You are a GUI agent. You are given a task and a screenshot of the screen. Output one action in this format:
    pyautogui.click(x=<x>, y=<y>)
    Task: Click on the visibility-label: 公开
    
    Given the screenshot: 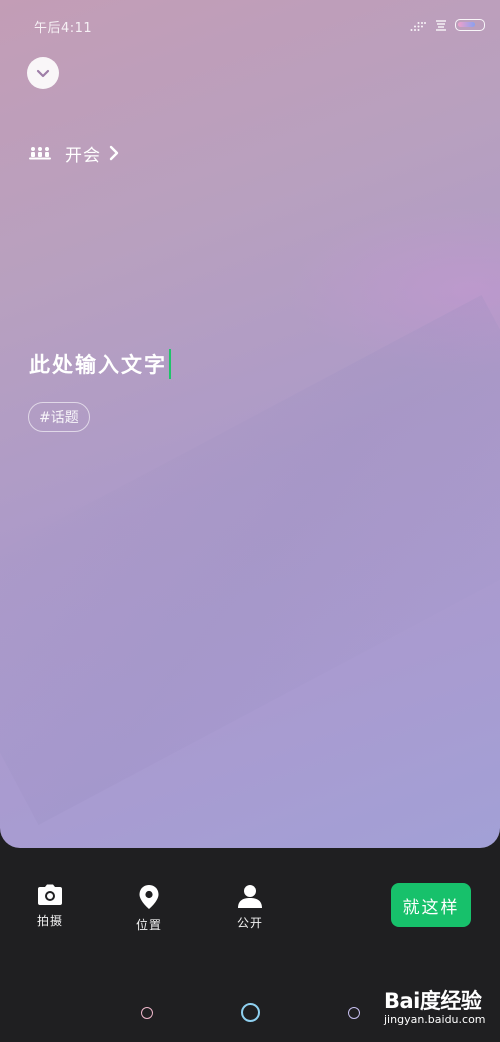 What is the action you would take?
    pyautogui.click(x=249, y=923)
    